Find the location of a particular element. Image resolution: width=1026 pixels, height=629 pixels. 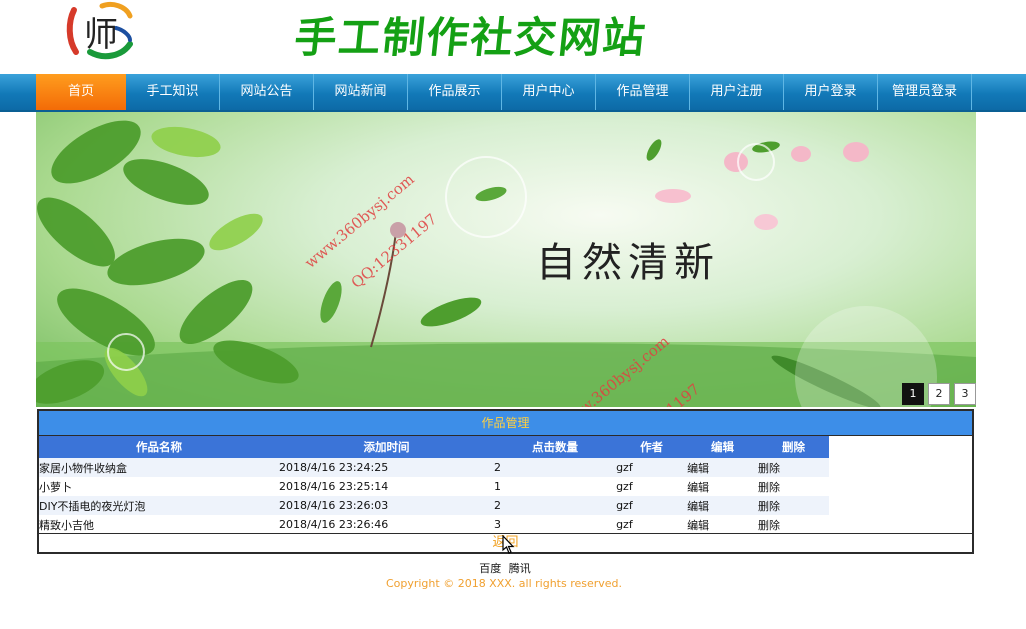

nav-item-news: 网站新闻 is located at coordinates (361, 92).